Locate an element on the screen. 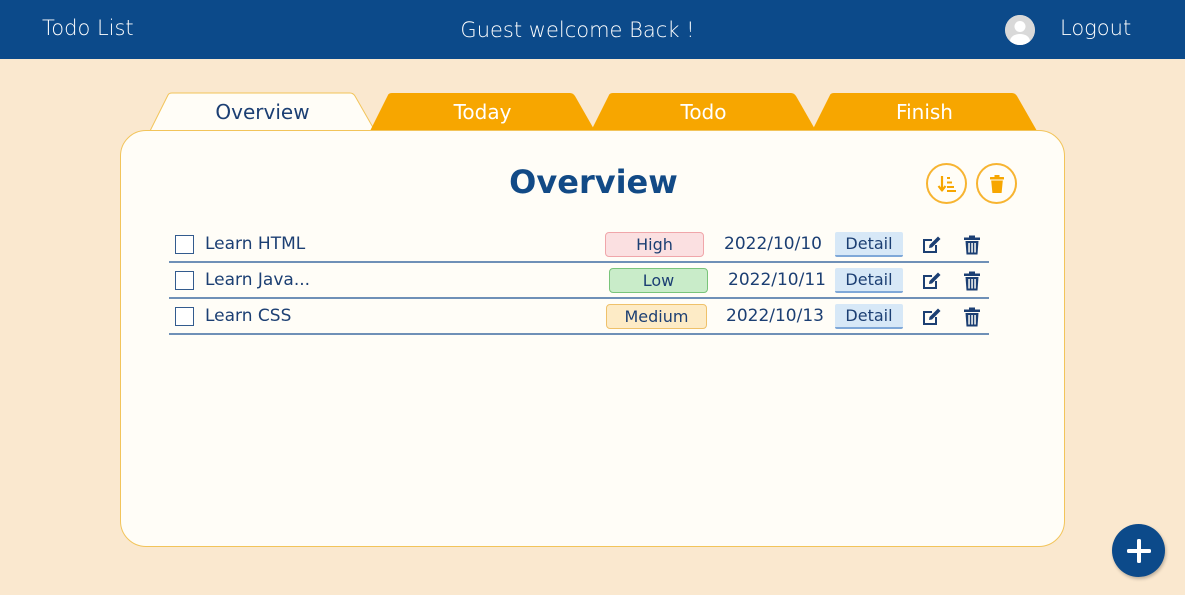 The height and width of the screenshot is (595, 1185). task-date: 2022/10/10 is located at coordinates (773, 244).